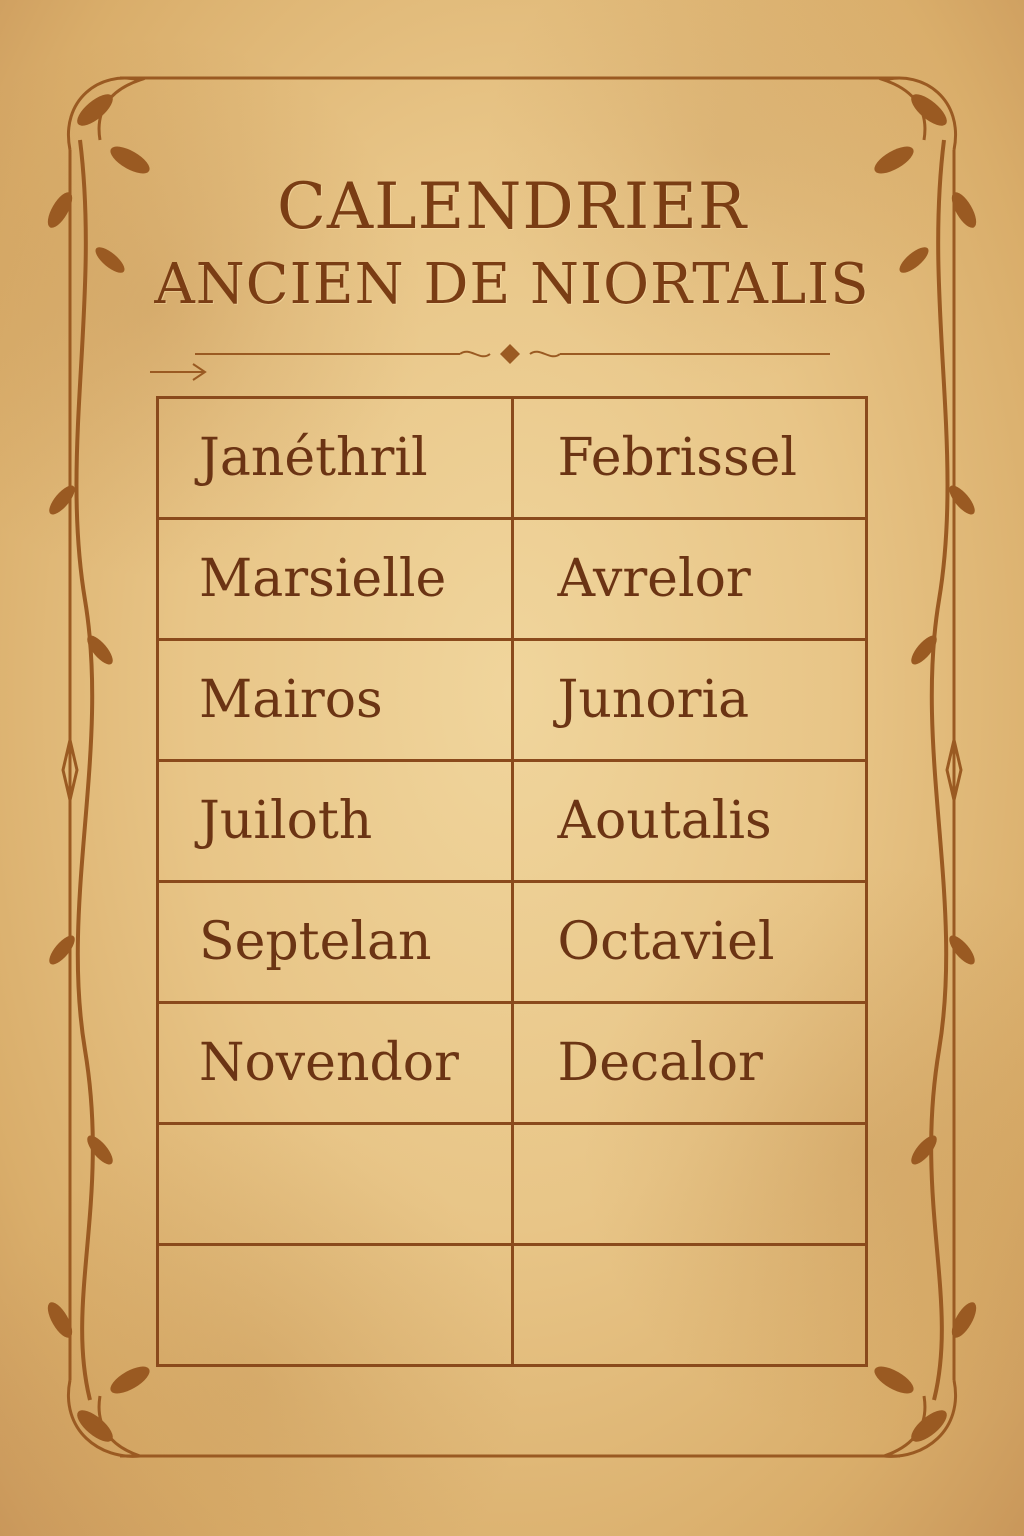  I want to click on corner-curl-tr, so click(917, 113).